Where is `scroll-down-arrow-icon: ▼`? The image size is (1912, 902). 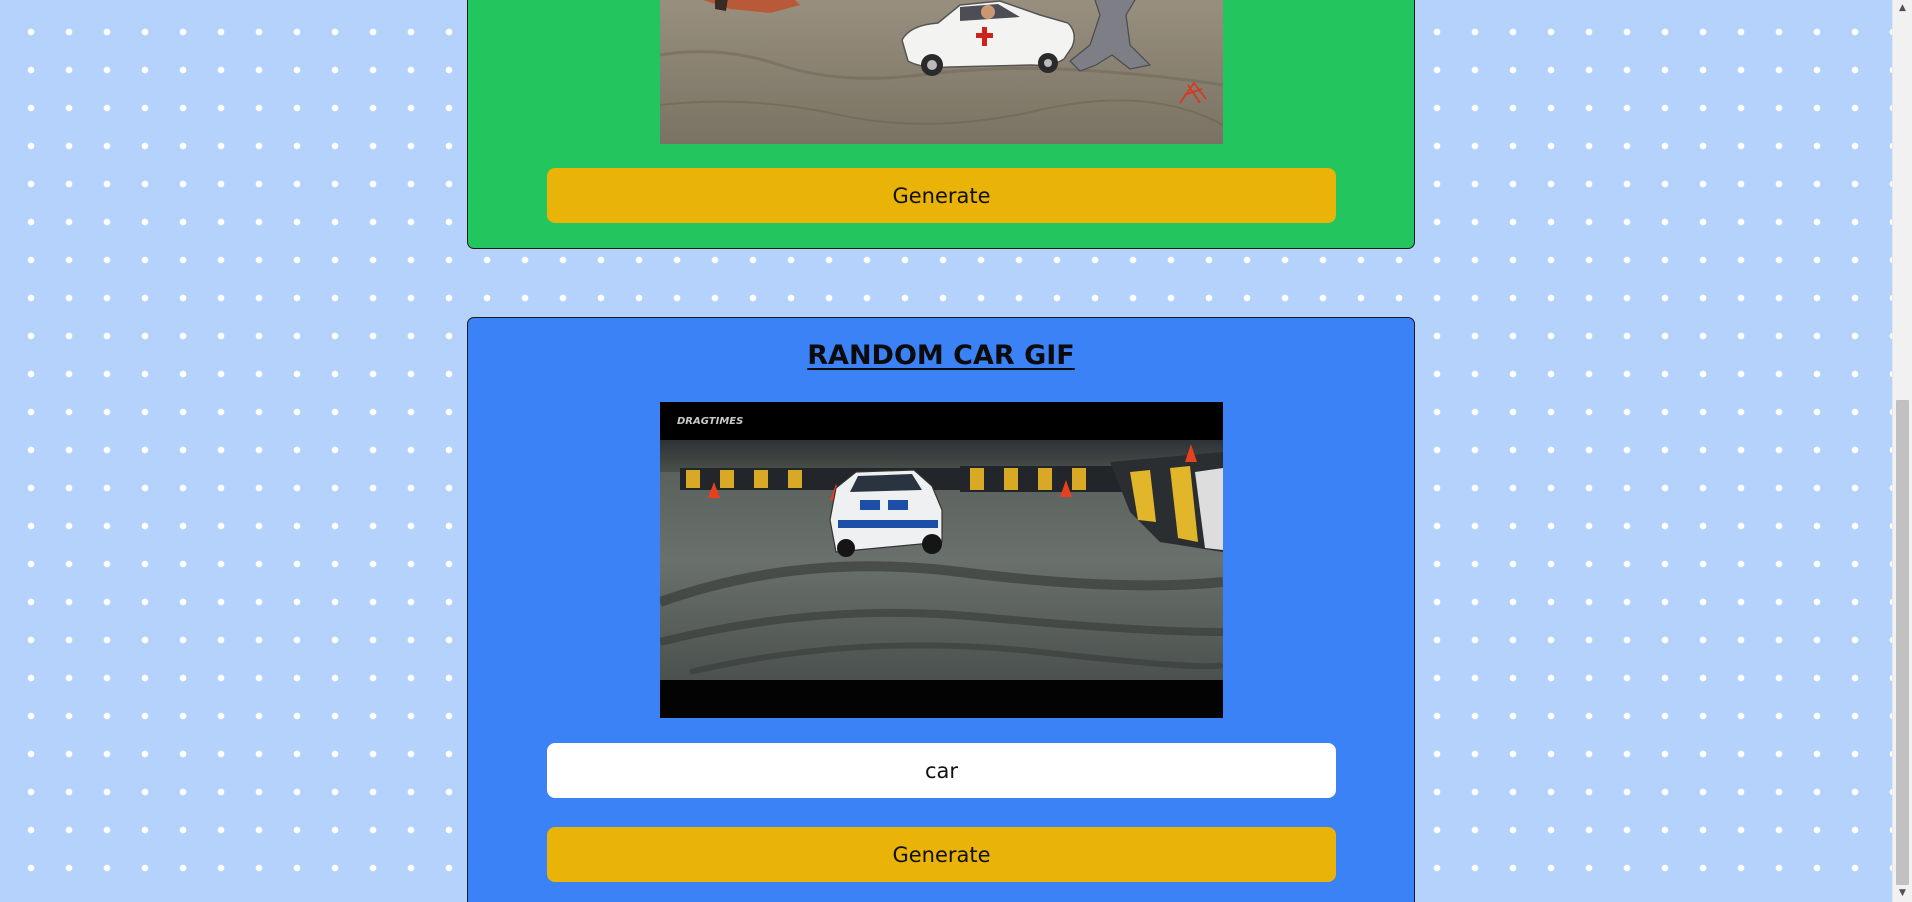
scroll-down-arrow-icon: ▼ is located at coordinates (1902, 893).